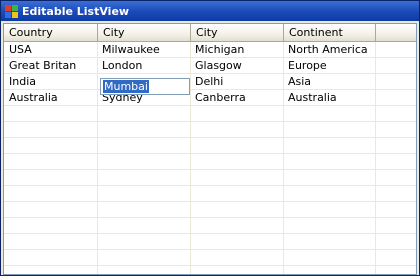 The image size is (420, 276). I want to click on column-header-city-2: City, so click(237, 32).